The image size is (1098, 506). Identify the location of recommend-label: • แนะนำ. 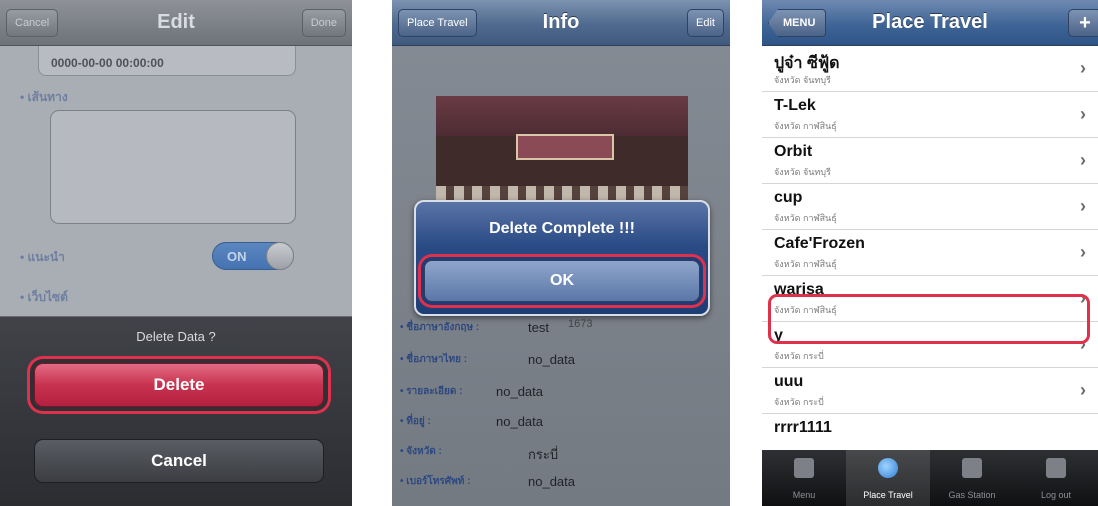
(42, 257).